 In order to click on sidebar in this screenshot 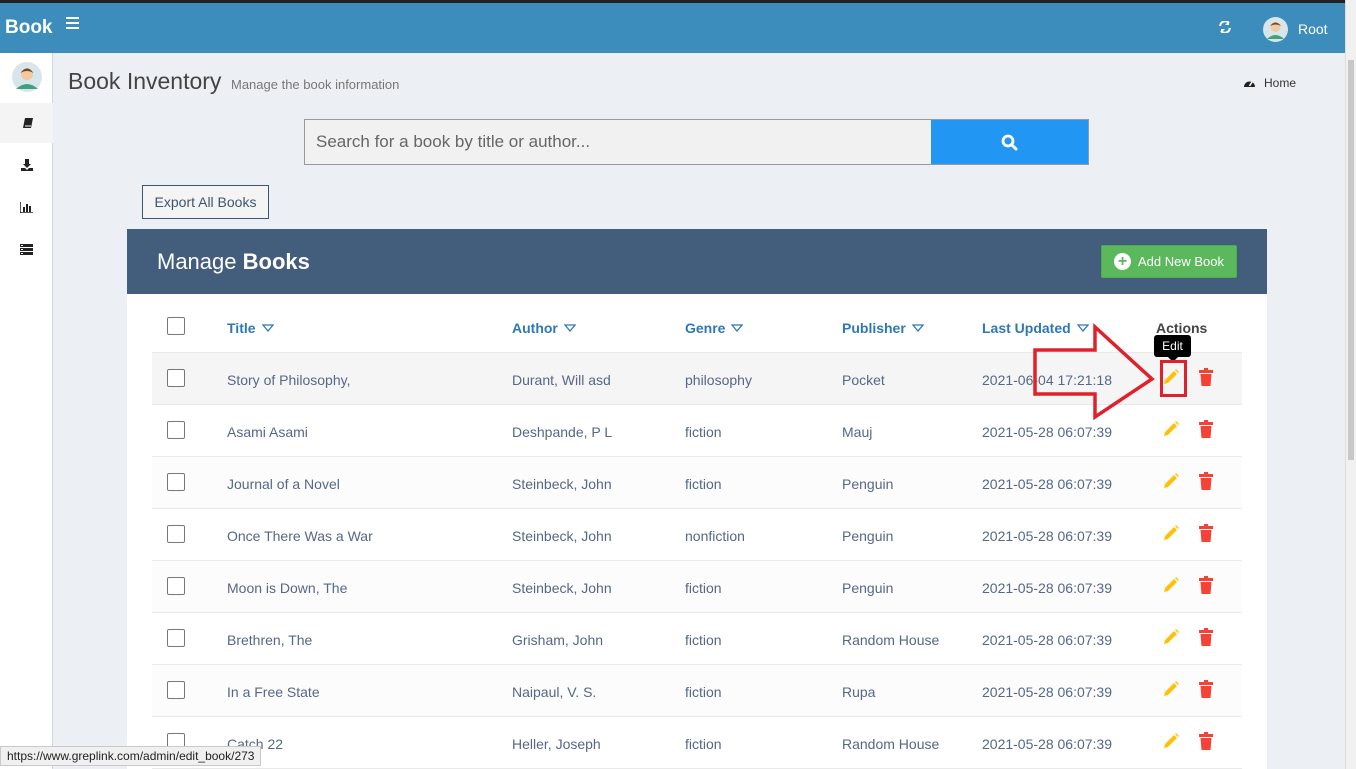, I will do `click(26, 411)`.